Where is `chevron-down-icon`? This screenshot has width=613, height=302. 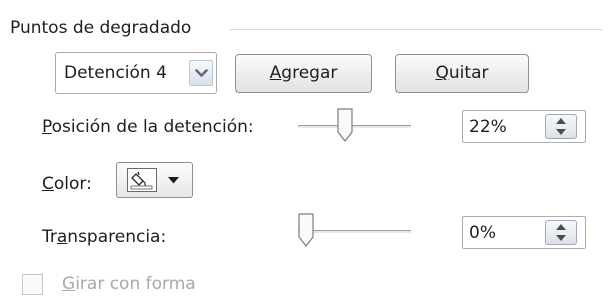
chevron-down-icon is located at coordinates (201, 73).